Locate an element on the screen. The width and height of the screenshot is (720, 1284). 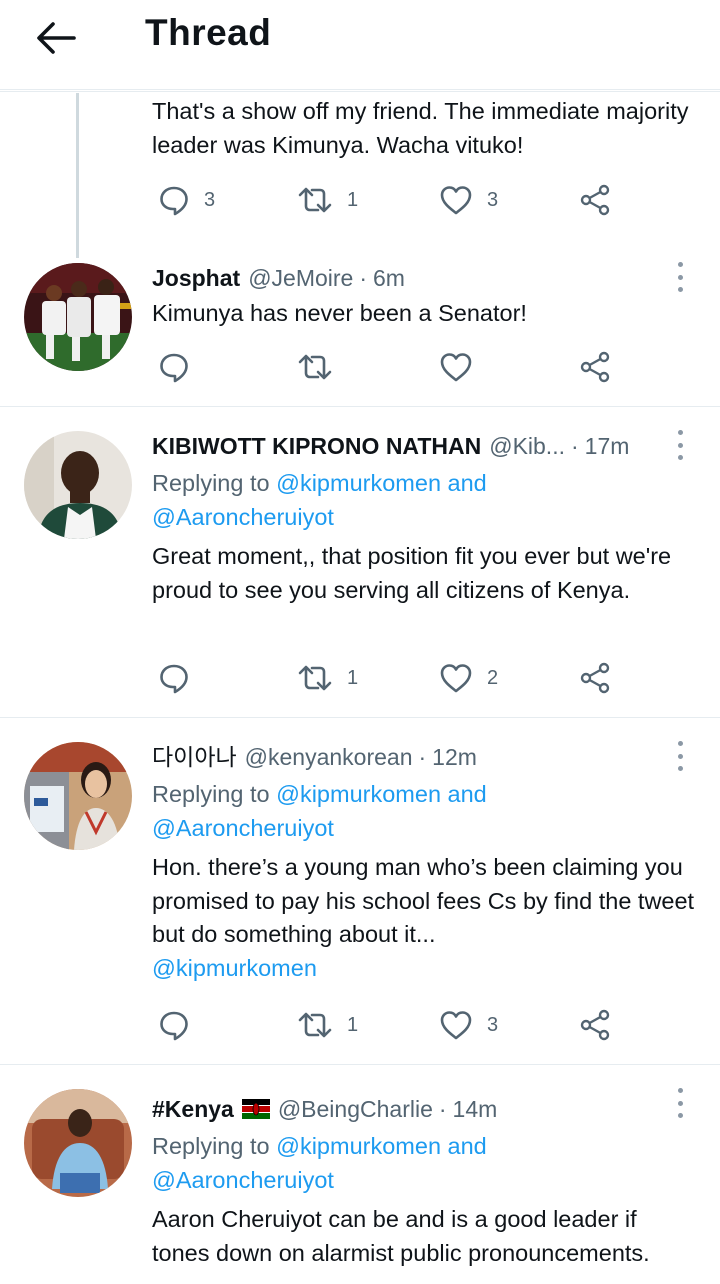
username: @JeMoire is located at coordinates (300, 278).